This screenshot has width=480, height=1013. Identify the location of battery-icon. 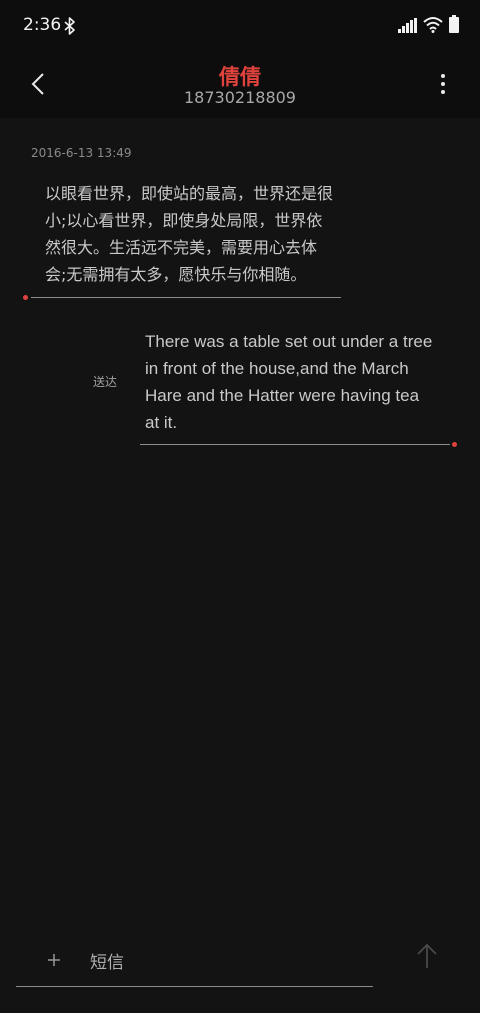
(454, 24).